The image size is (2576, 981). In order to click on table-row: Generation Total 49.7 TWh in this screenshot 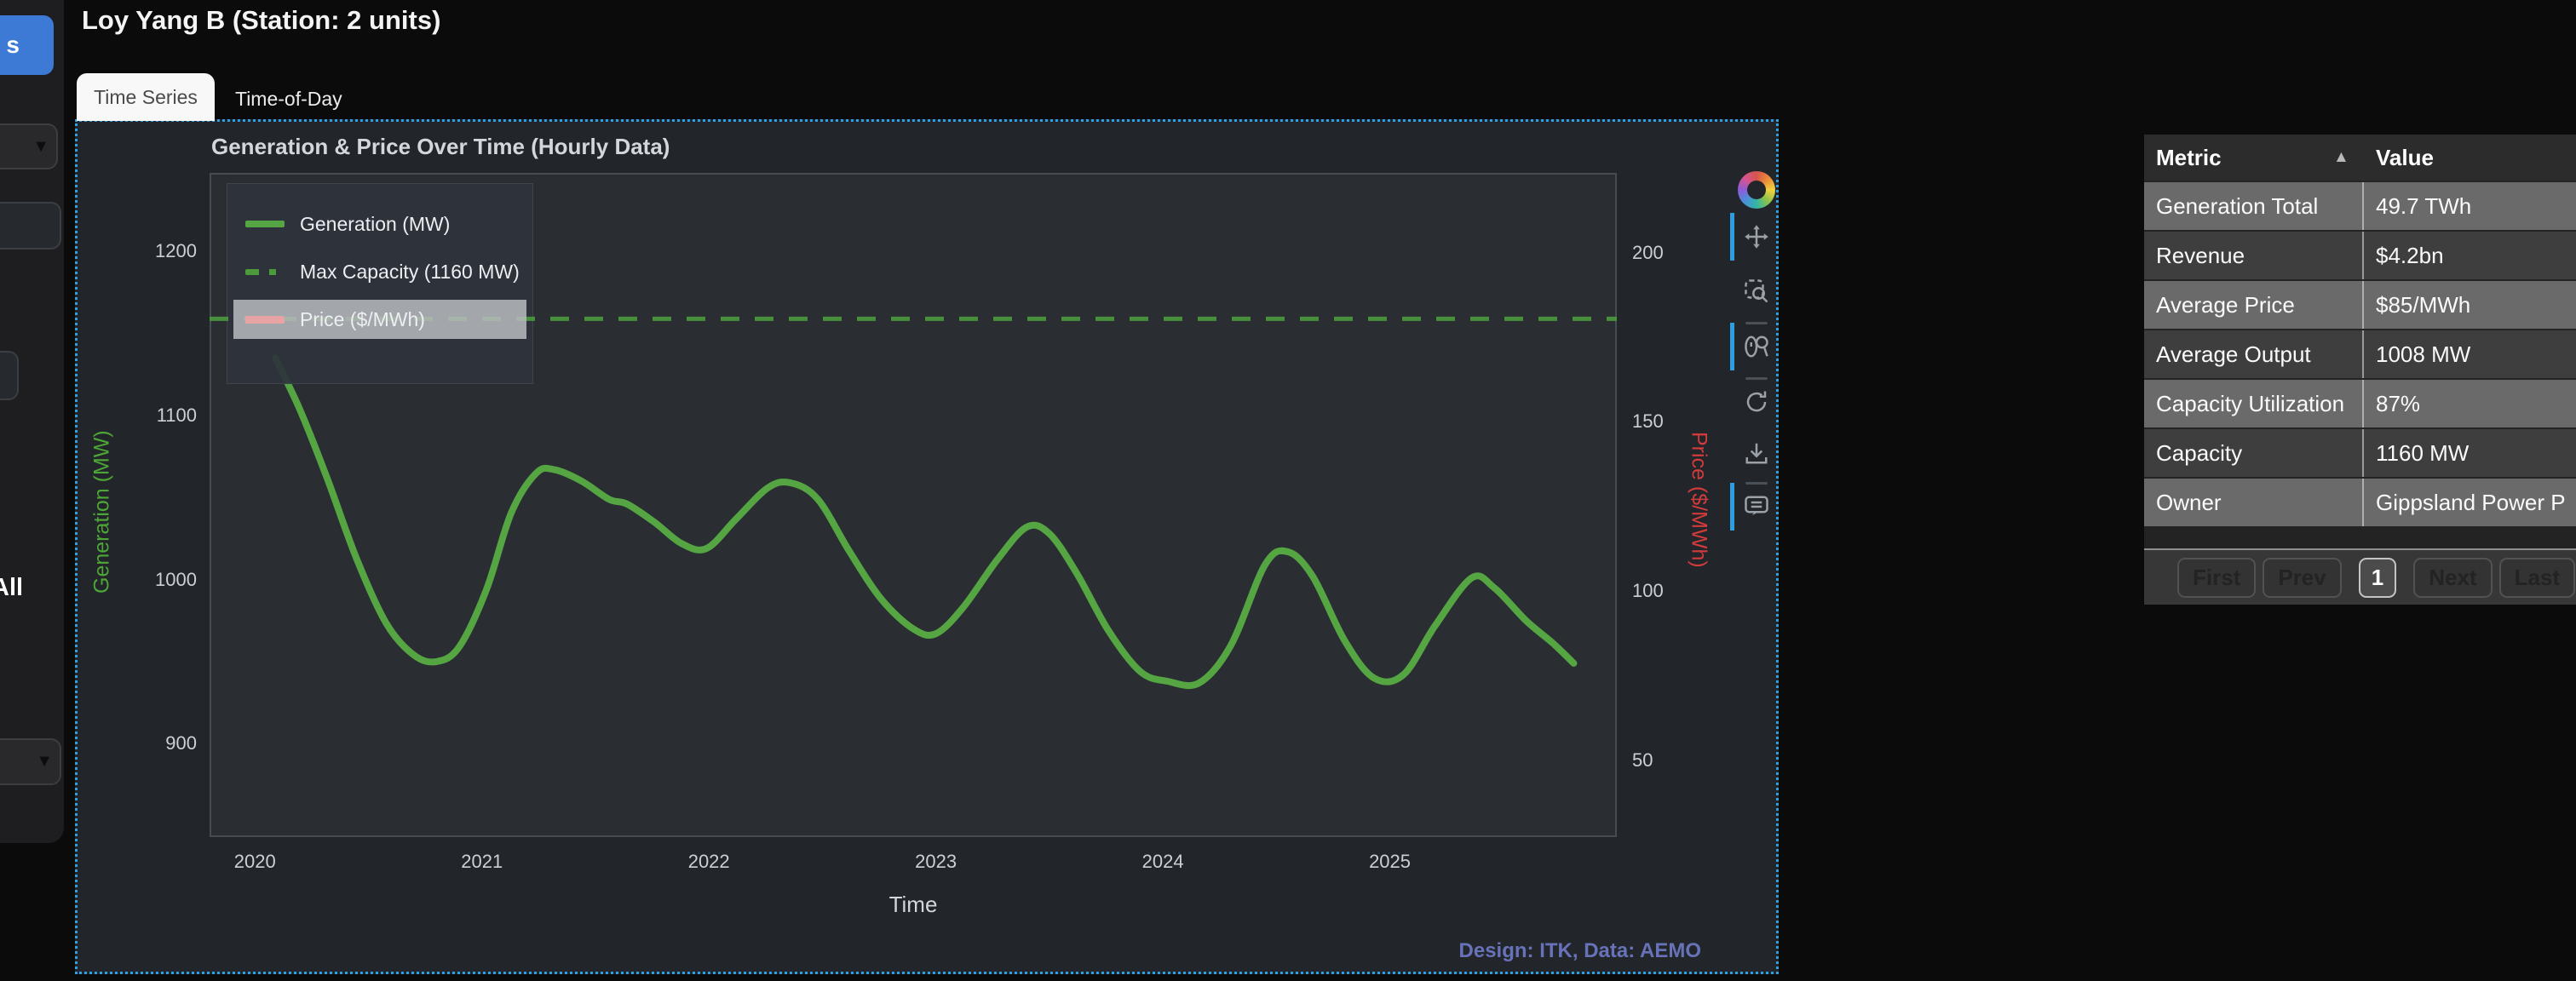, I will do `click(2360, 206)`.